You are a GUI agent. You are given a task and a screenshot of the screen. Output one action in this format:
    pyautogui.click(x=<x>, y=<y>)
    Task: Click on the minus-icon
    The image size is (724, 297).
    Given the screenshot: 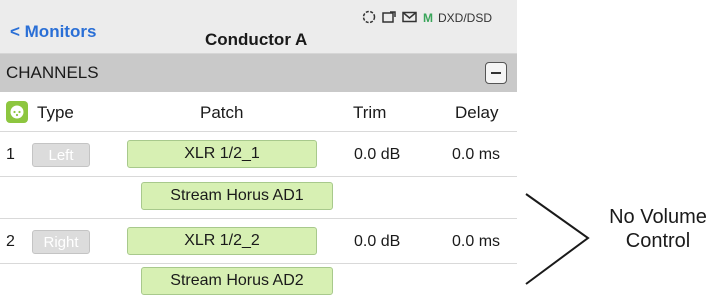 What is the action you would take?
    pyautogui.click(x=496, y=73)
    